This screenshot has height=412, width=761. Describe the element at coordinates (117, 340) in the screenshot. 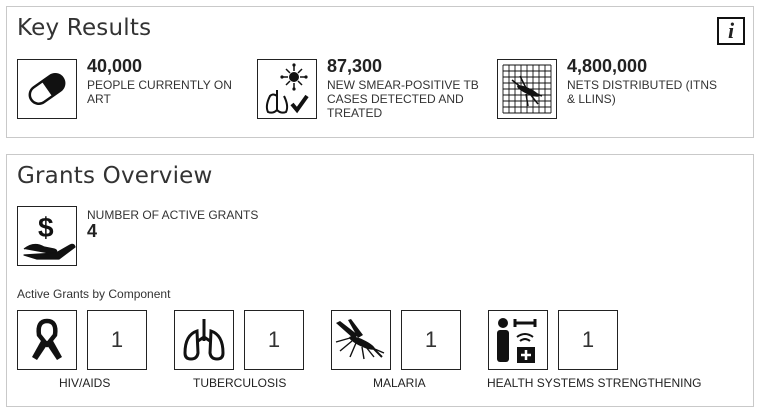

I see `hiv-grant-count: 1` at that location.